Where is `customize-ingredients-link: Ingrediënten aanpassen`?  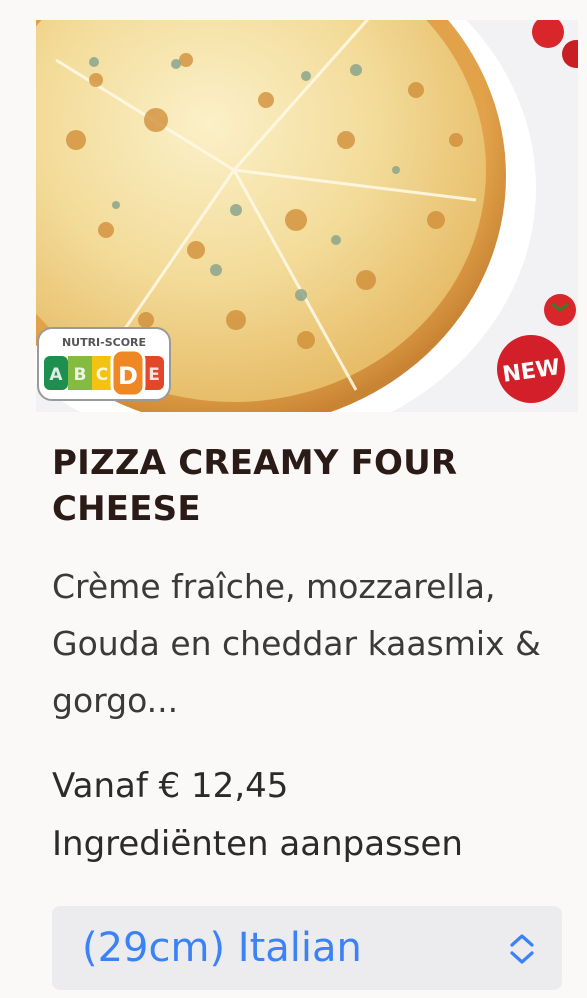
customize-ingredients-link: Ingrediënten aanpassen is located at coordinates (257, 844).